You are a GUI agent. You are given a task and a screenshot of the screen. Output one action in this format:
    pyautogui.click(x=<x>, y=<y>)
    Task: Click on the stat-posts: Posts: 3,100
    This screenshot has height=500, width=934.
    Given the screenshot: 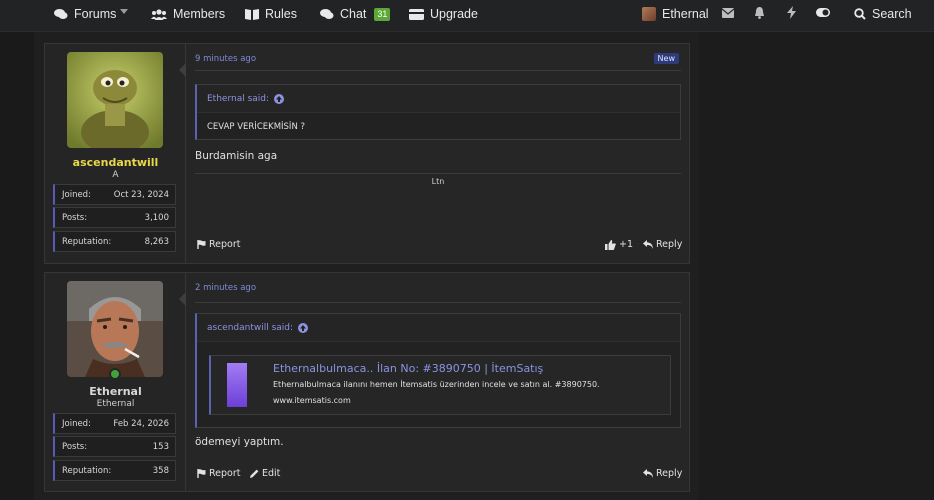 What is the action you would take?
    pyautogui.click(x=114, y=217)
    